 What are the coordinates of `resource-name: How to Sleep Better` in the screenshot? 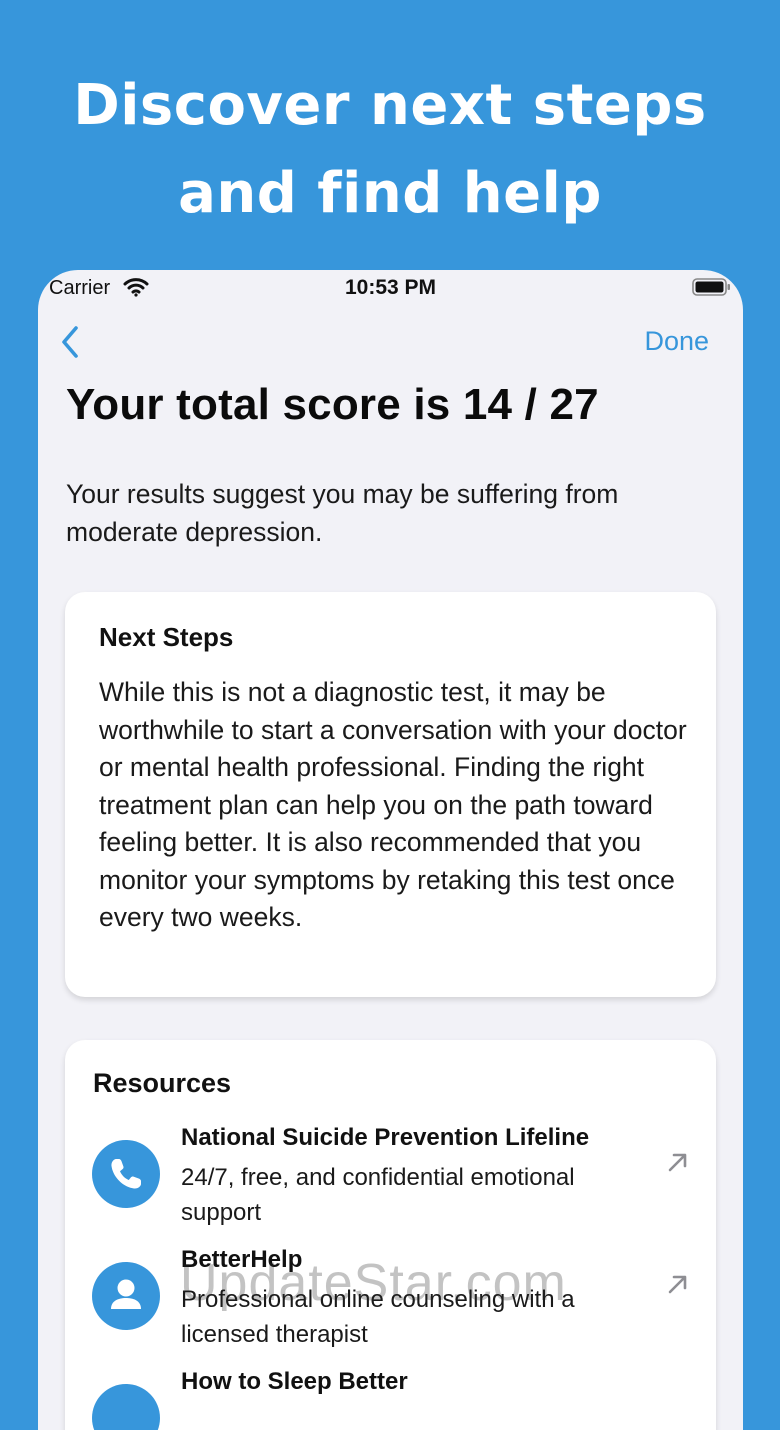 It's located at (294, 1381).